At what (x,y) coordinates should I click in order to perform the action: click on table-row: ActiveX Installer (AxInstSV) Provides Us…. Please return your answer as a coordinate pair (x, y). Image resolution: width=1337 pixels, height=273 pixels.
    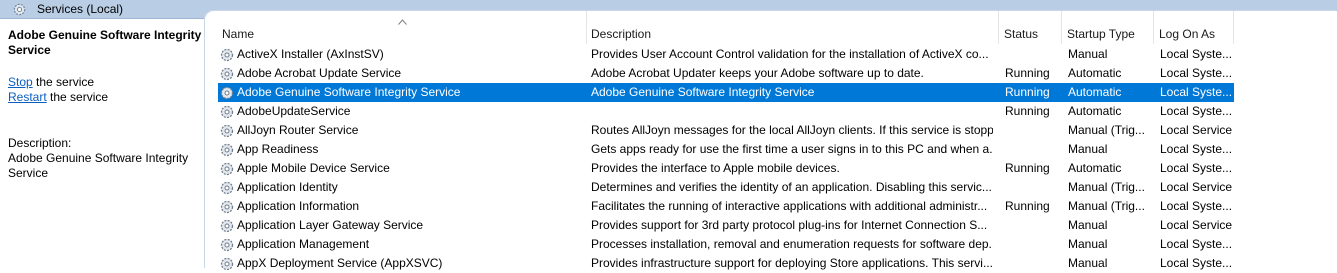
    Looking at the image, I should click on (771, 54).